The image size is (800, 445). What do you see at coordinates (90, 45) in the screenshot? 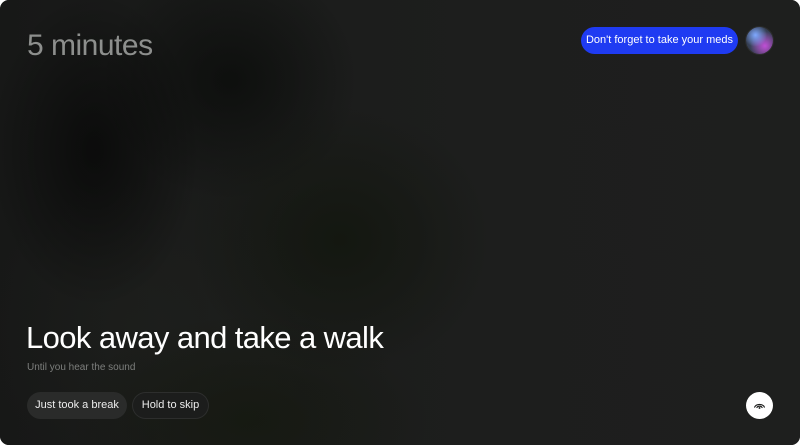
I see `countdown-timer: 5 minutes` at bounding box center [90, 45].